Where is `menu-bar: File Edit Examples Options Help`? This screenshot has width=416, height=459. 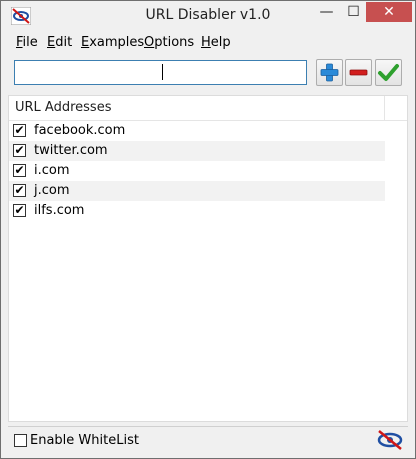
menu-bar: File Edit Examples Options Help is located at coordinates (208, 42).